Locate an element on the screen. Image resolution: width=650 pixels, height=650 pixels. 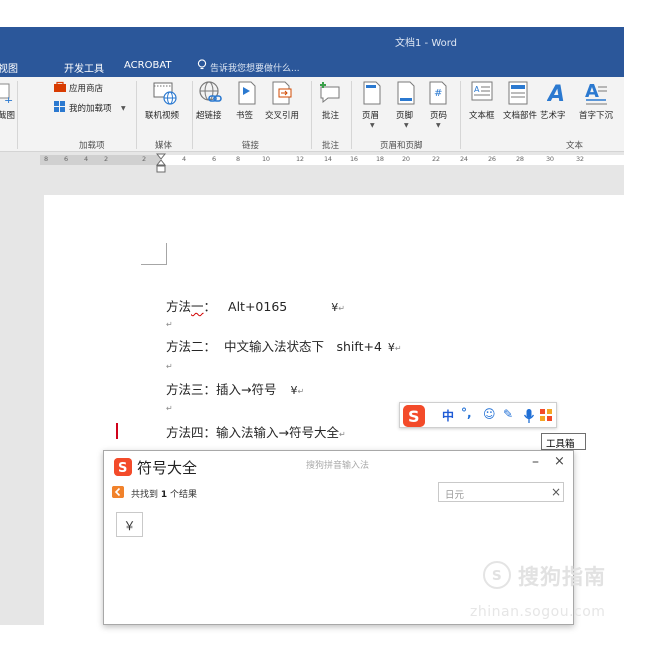
doc-line-1: 方法一： Alt+0165 ¥↵ is located at coordinates (255, 305).